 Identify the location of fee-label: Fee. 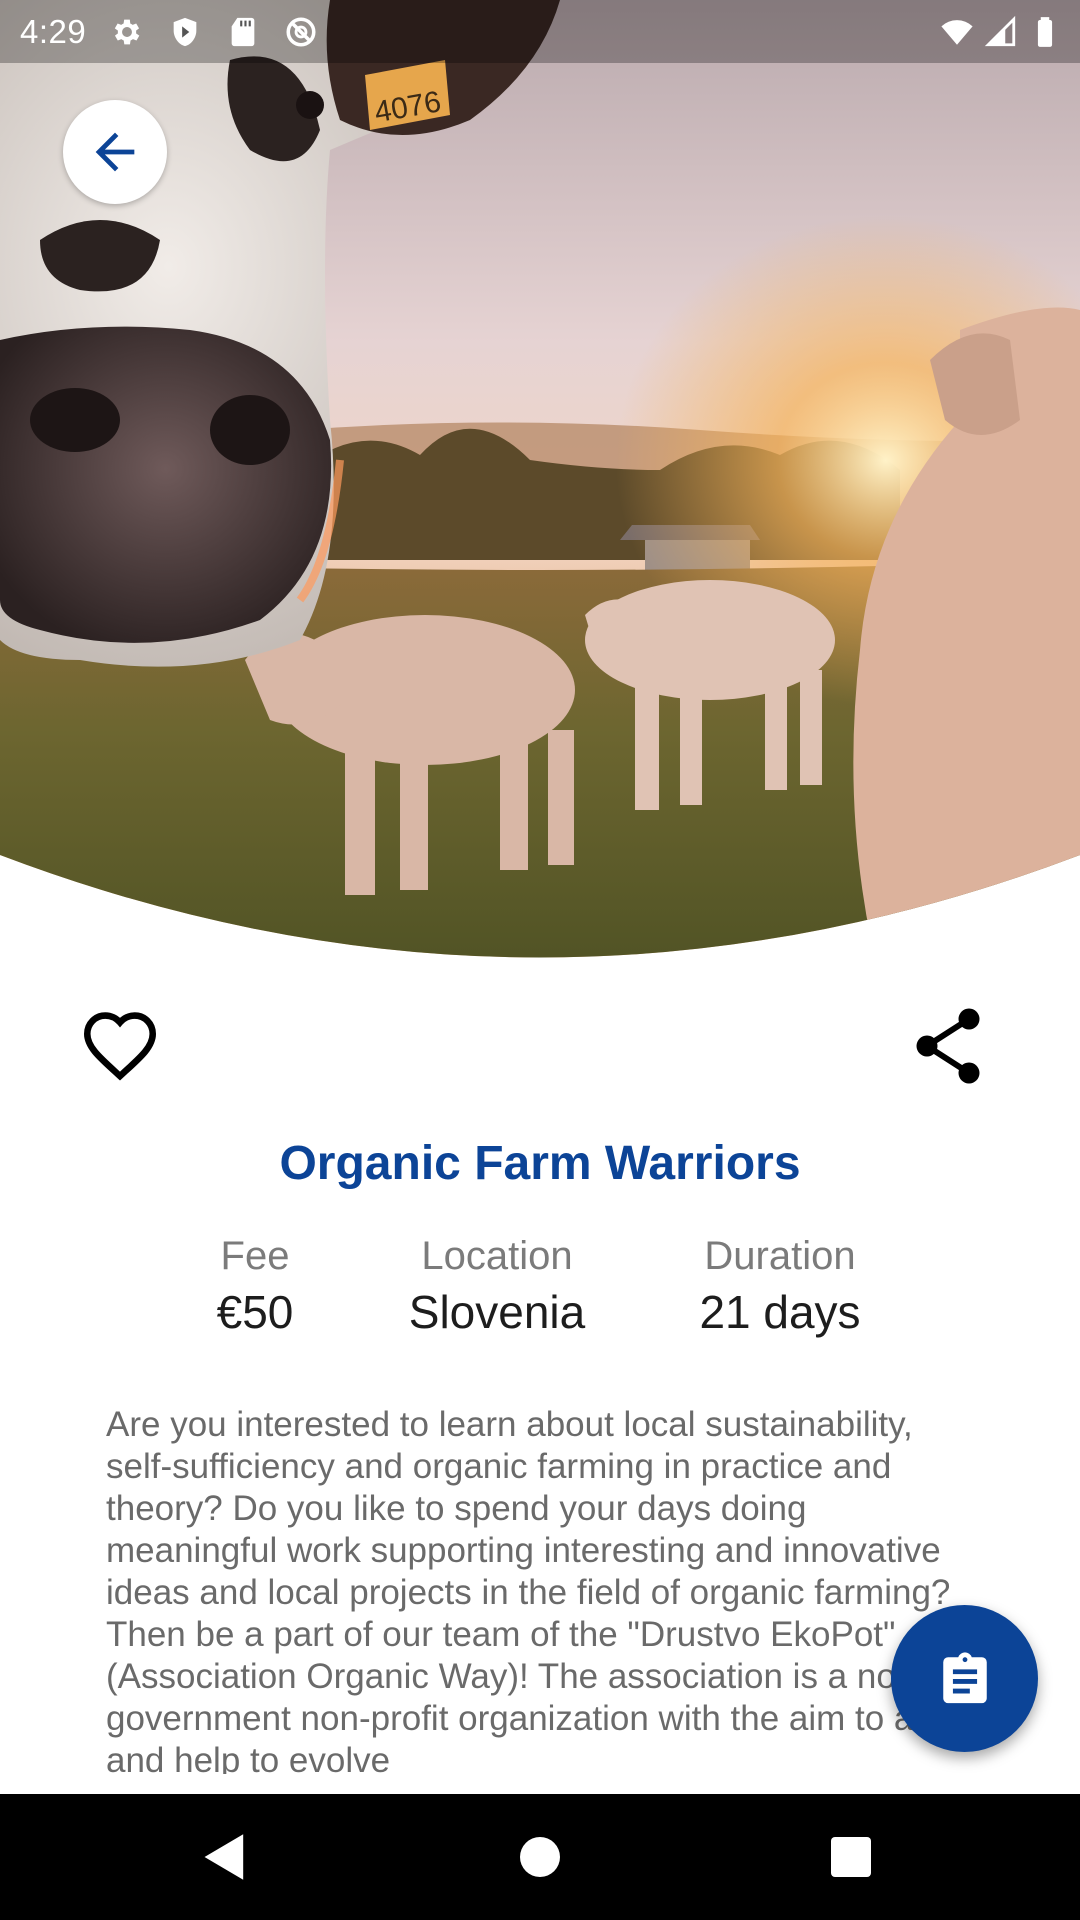
(255, 1256).